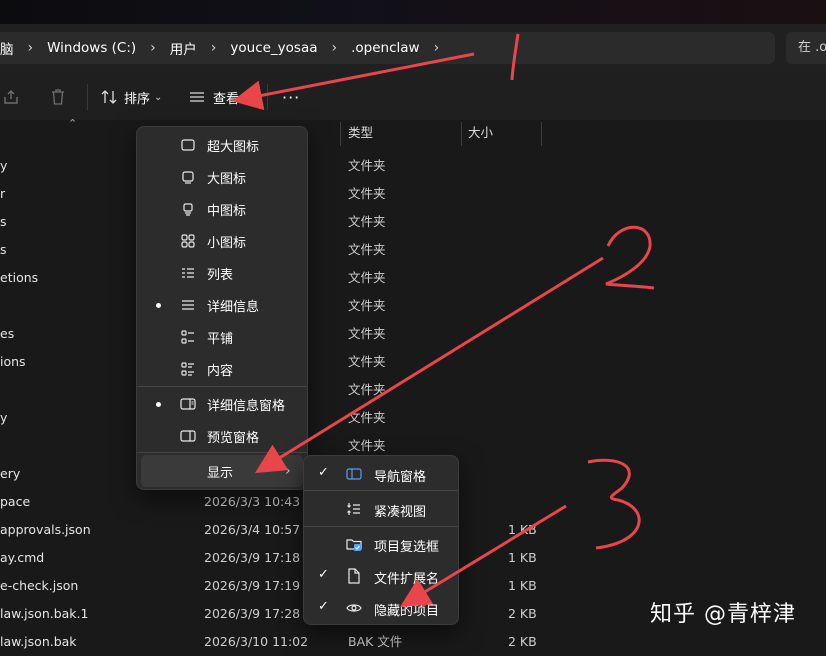 Image resolution: width=826 pixels, height=656 pixels. What do you see at coordinates (38, 642) in the screenshot?
I see `file-name: law.json.bak` at bounding box center [38, 642].